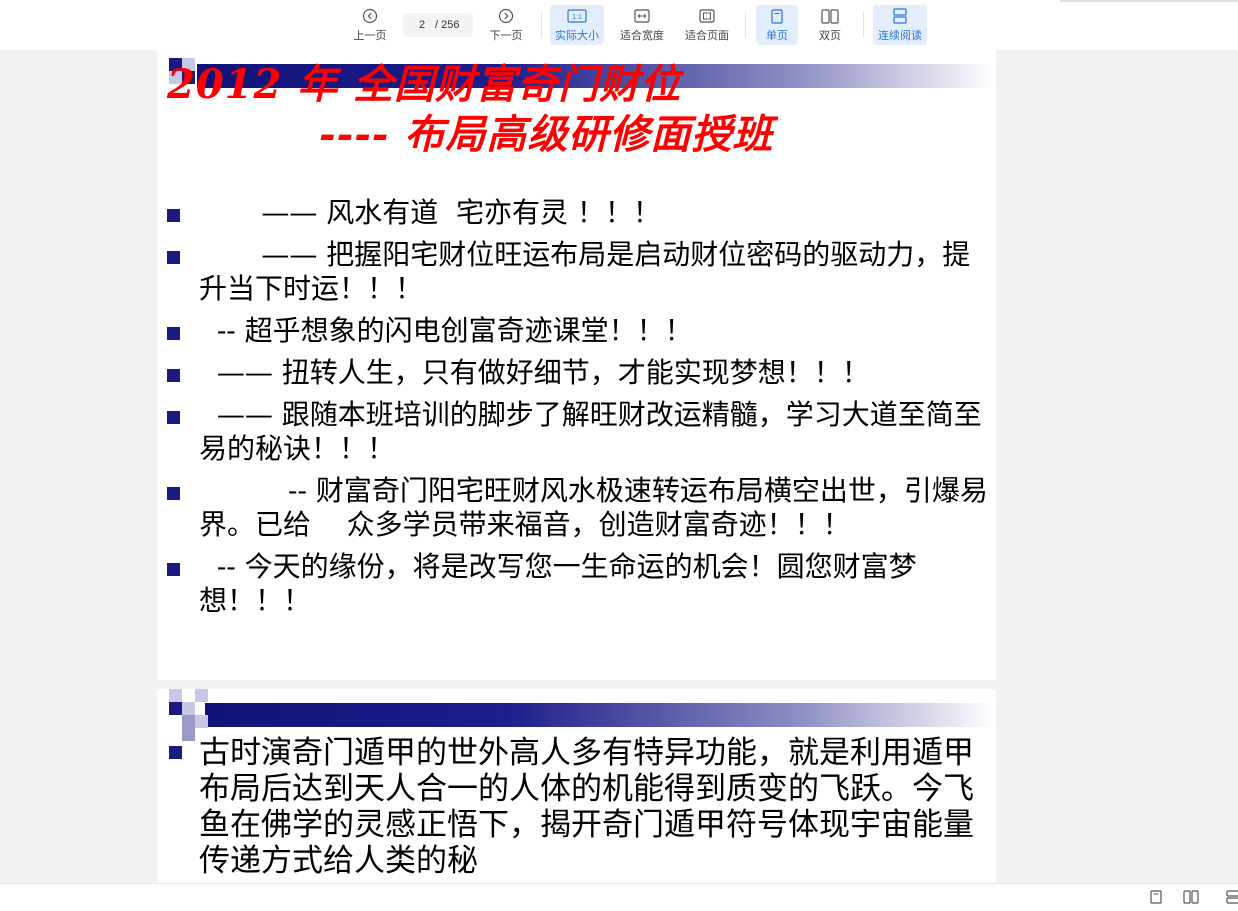 This screenshot has height=911, width=1238. I want to click on fit-page-label: 适合页面, so click(707, 36).